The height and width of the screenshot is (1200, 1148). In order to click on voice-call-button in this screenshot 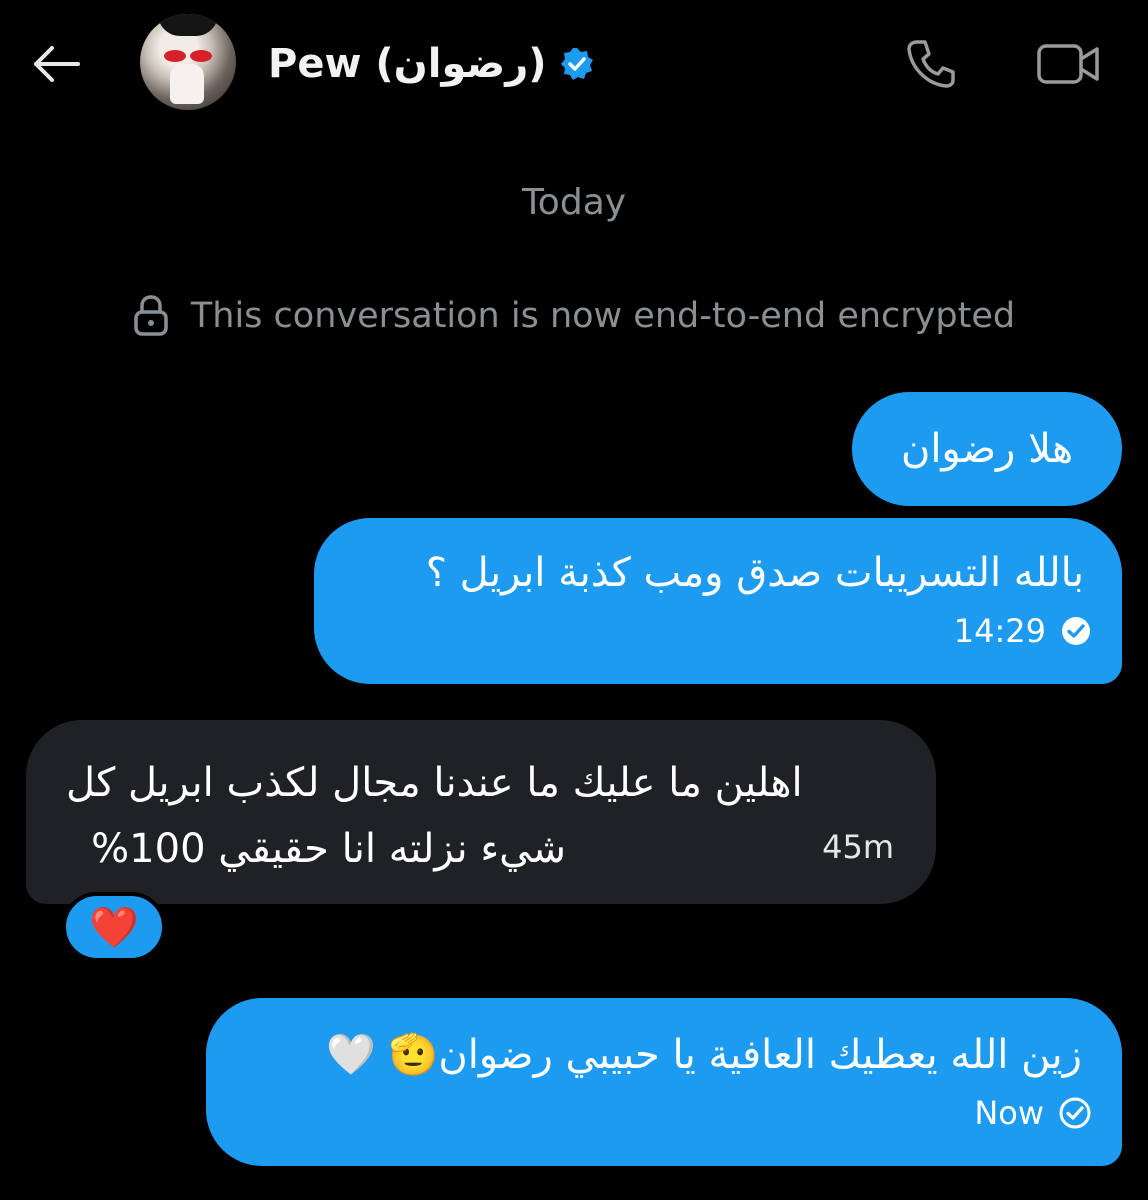, I will do `click(931, 64)`.